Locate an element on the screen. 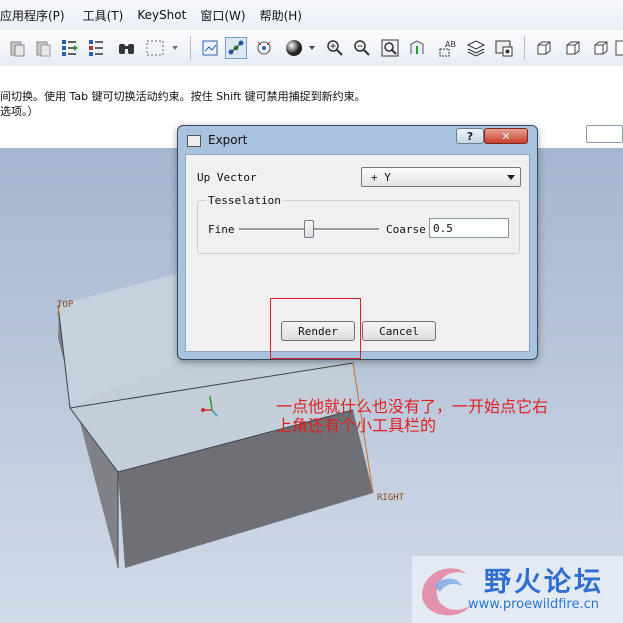 The image size is (623, 623). paste-icon is located at coordinates (17, 48).